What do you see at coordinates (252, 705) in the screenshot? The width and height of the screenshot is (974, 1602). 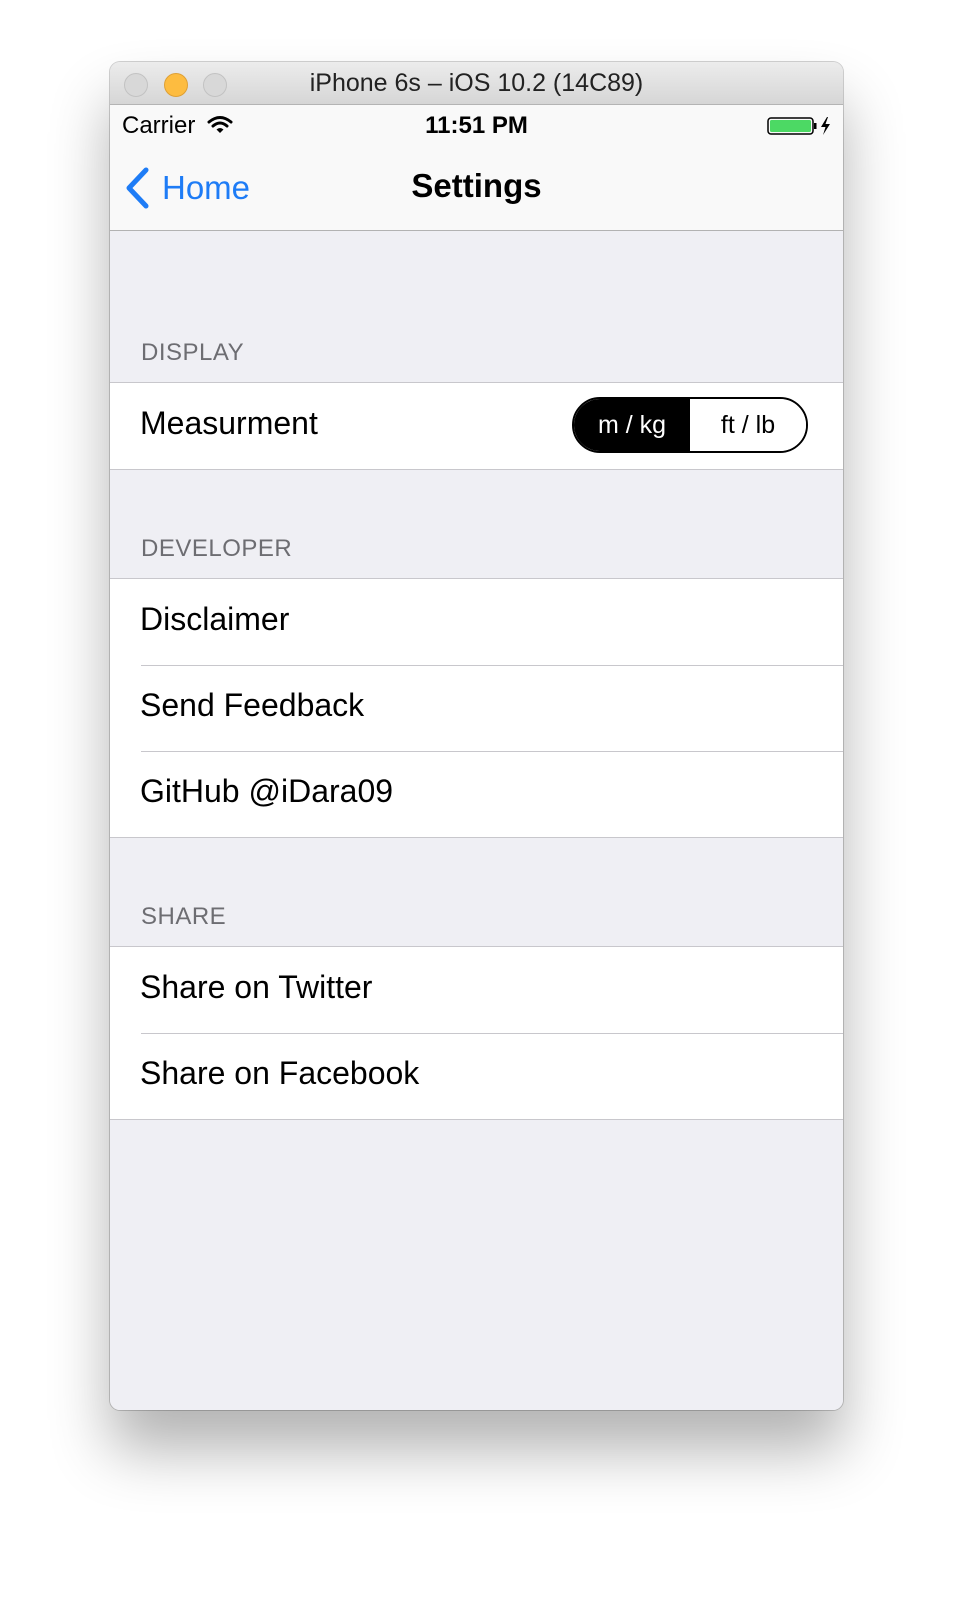 I see `send-feedback-label: Send Feedback` at bounding box center [252, 705].